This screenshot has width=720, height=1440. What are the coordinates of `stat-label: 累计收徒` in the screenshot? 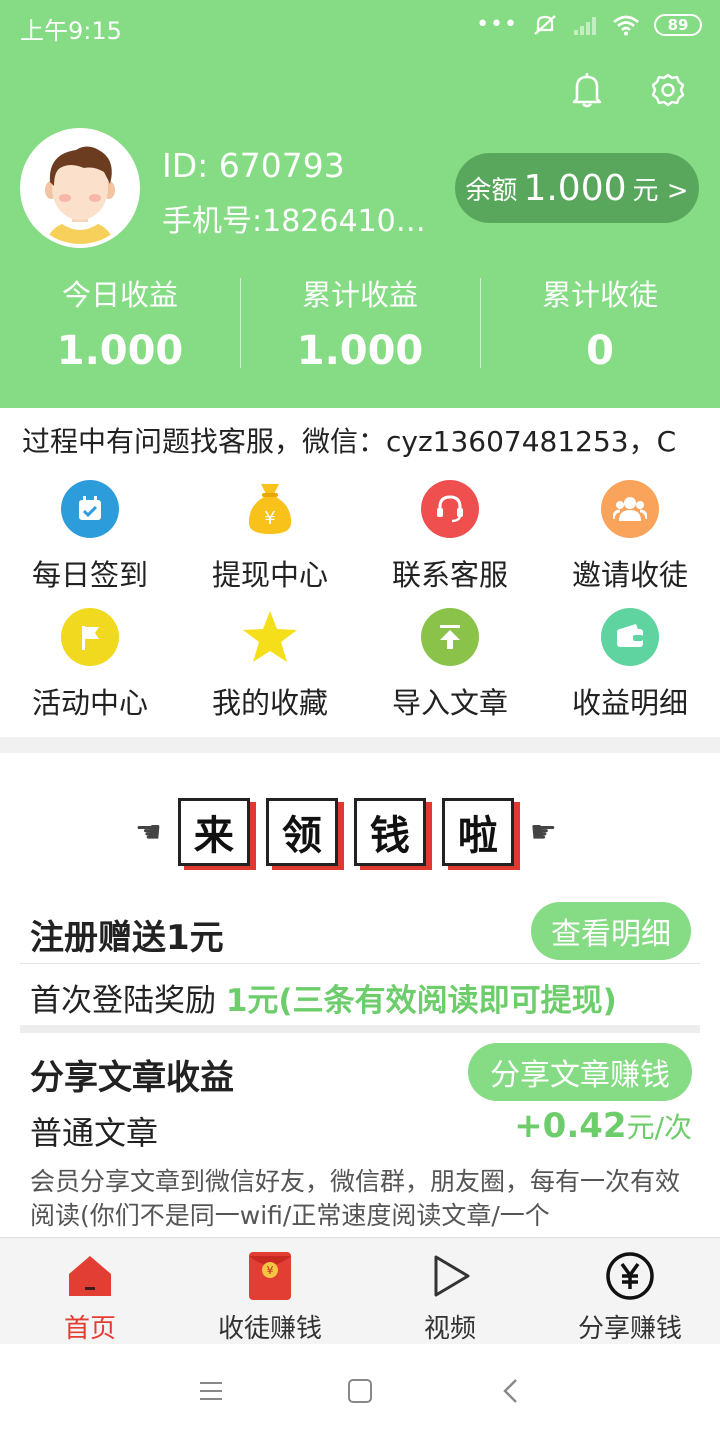 It's located at (599, 295).